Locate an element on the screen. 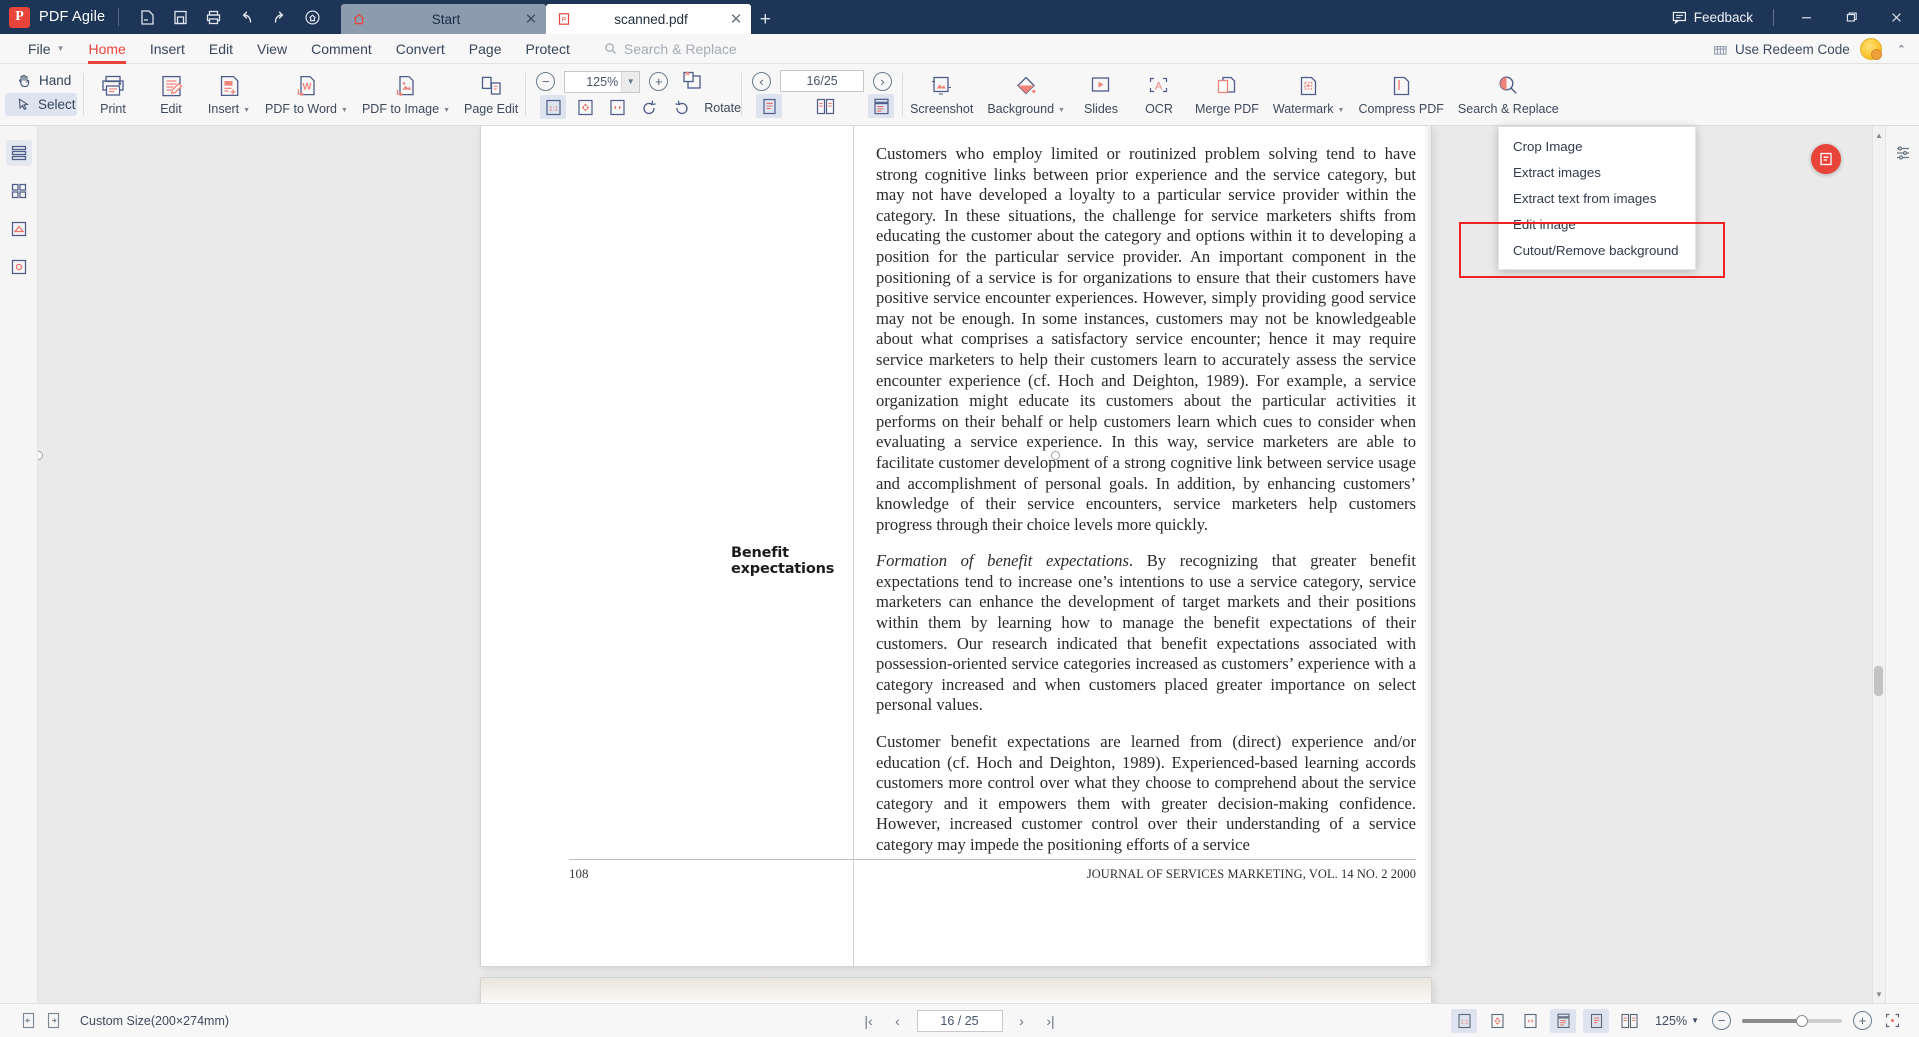  print-icon is located at coordinates (213, 17).